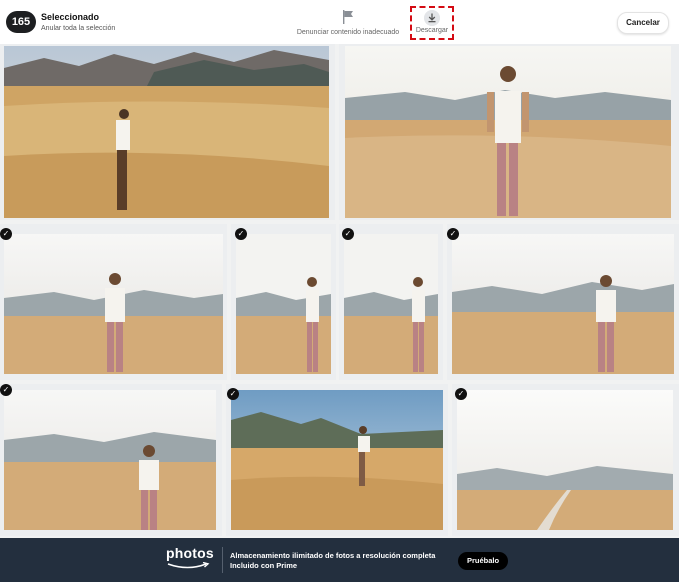 The width and height of the screenshot is (679, 582). What do you see at coordinates (78, 28) in the screenshot?
I see `deselect-all-link: Anular toda la selección` at bounding box center [78, 28].